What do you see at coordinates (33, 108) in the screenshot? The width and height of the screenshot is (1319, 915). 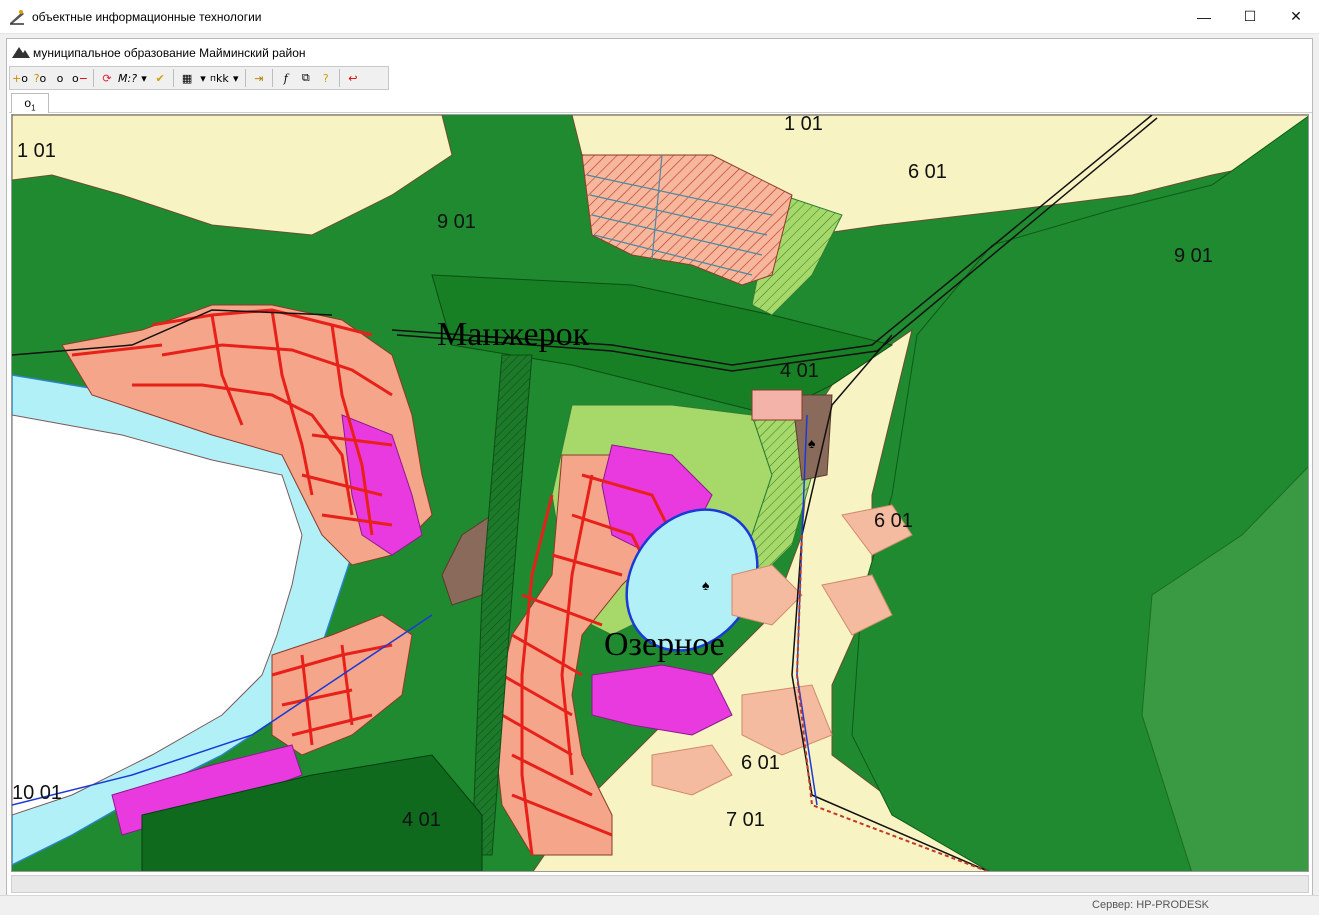 I see `tab-sub: 1` at bounding box center [33, 108].